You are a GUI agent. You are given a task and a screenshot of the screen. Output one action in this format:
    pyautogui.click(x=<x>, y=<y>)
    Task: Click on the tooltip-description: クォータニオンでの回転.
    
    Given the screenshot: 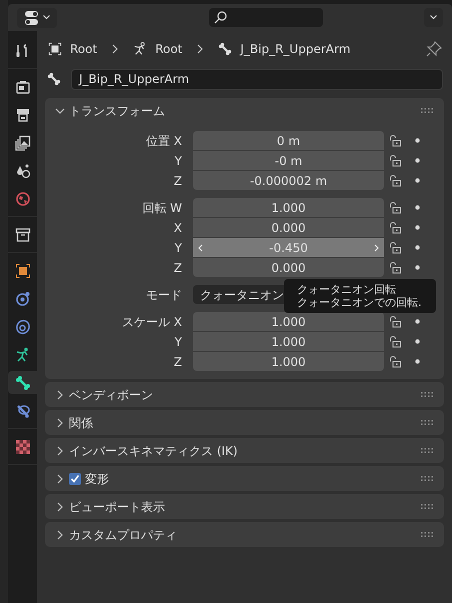 What is the action you would take?
    pyautogui.click(x=359, y=302)
    